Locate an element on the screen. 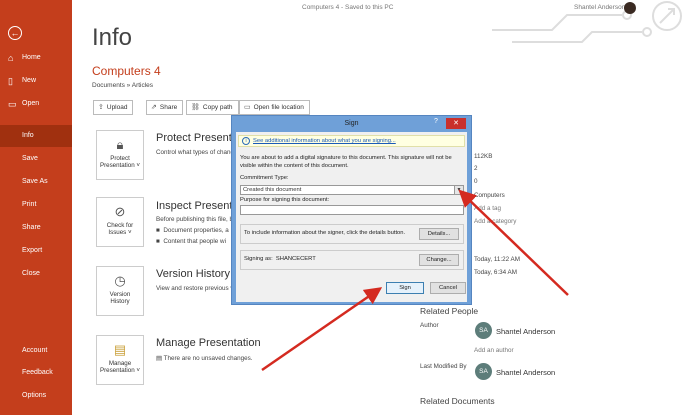  sidebar-item-home: ⌂ Home is located at coordinates (36, 58).